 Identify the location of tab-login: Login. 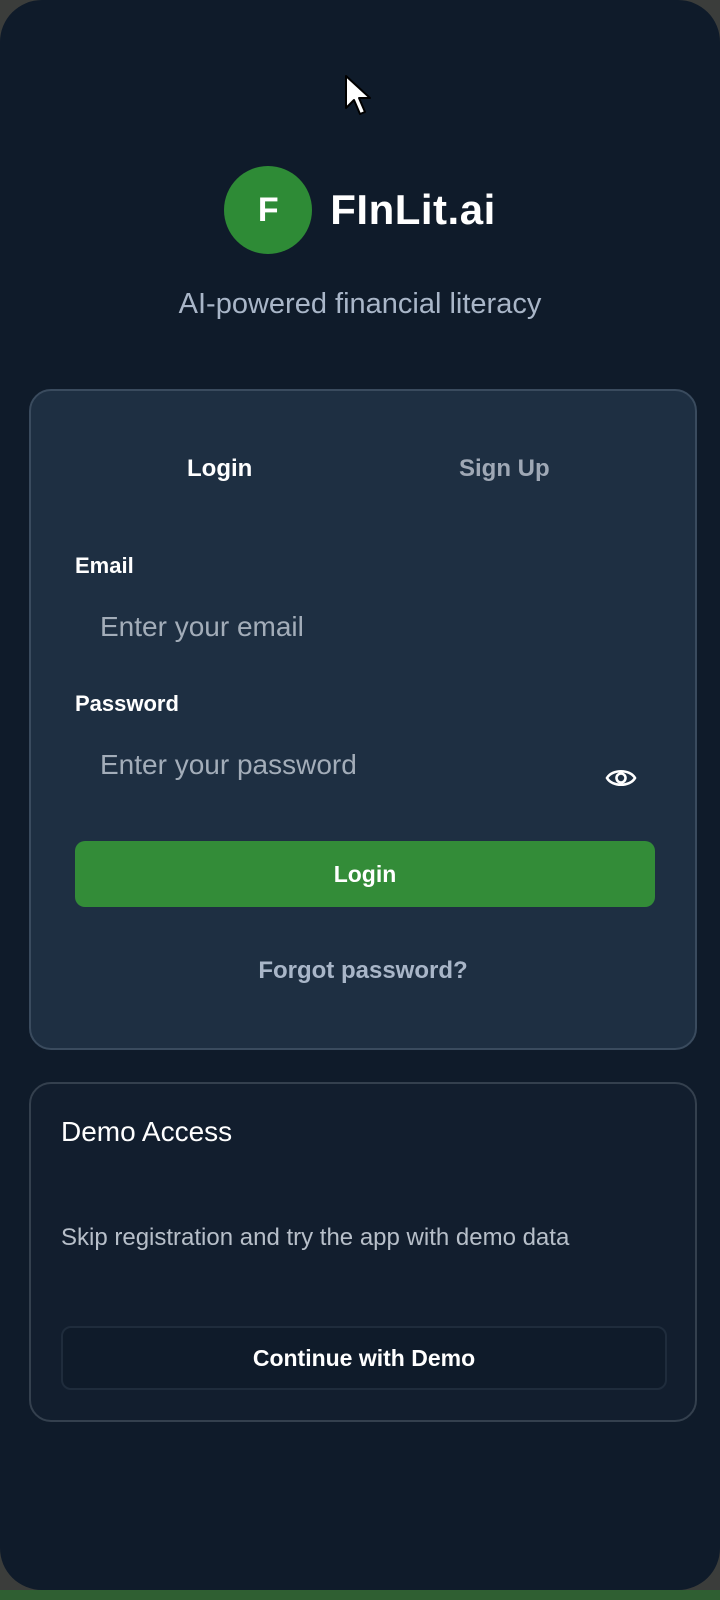
(219, 469).